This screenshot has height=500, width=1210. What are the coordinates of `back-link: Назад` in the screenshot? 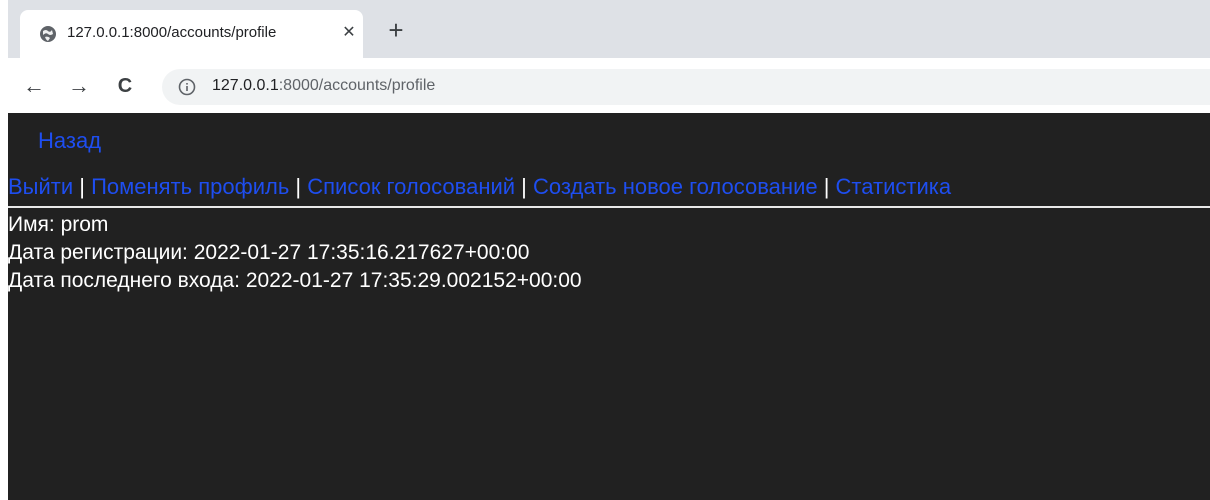 It's located at (69, 141).